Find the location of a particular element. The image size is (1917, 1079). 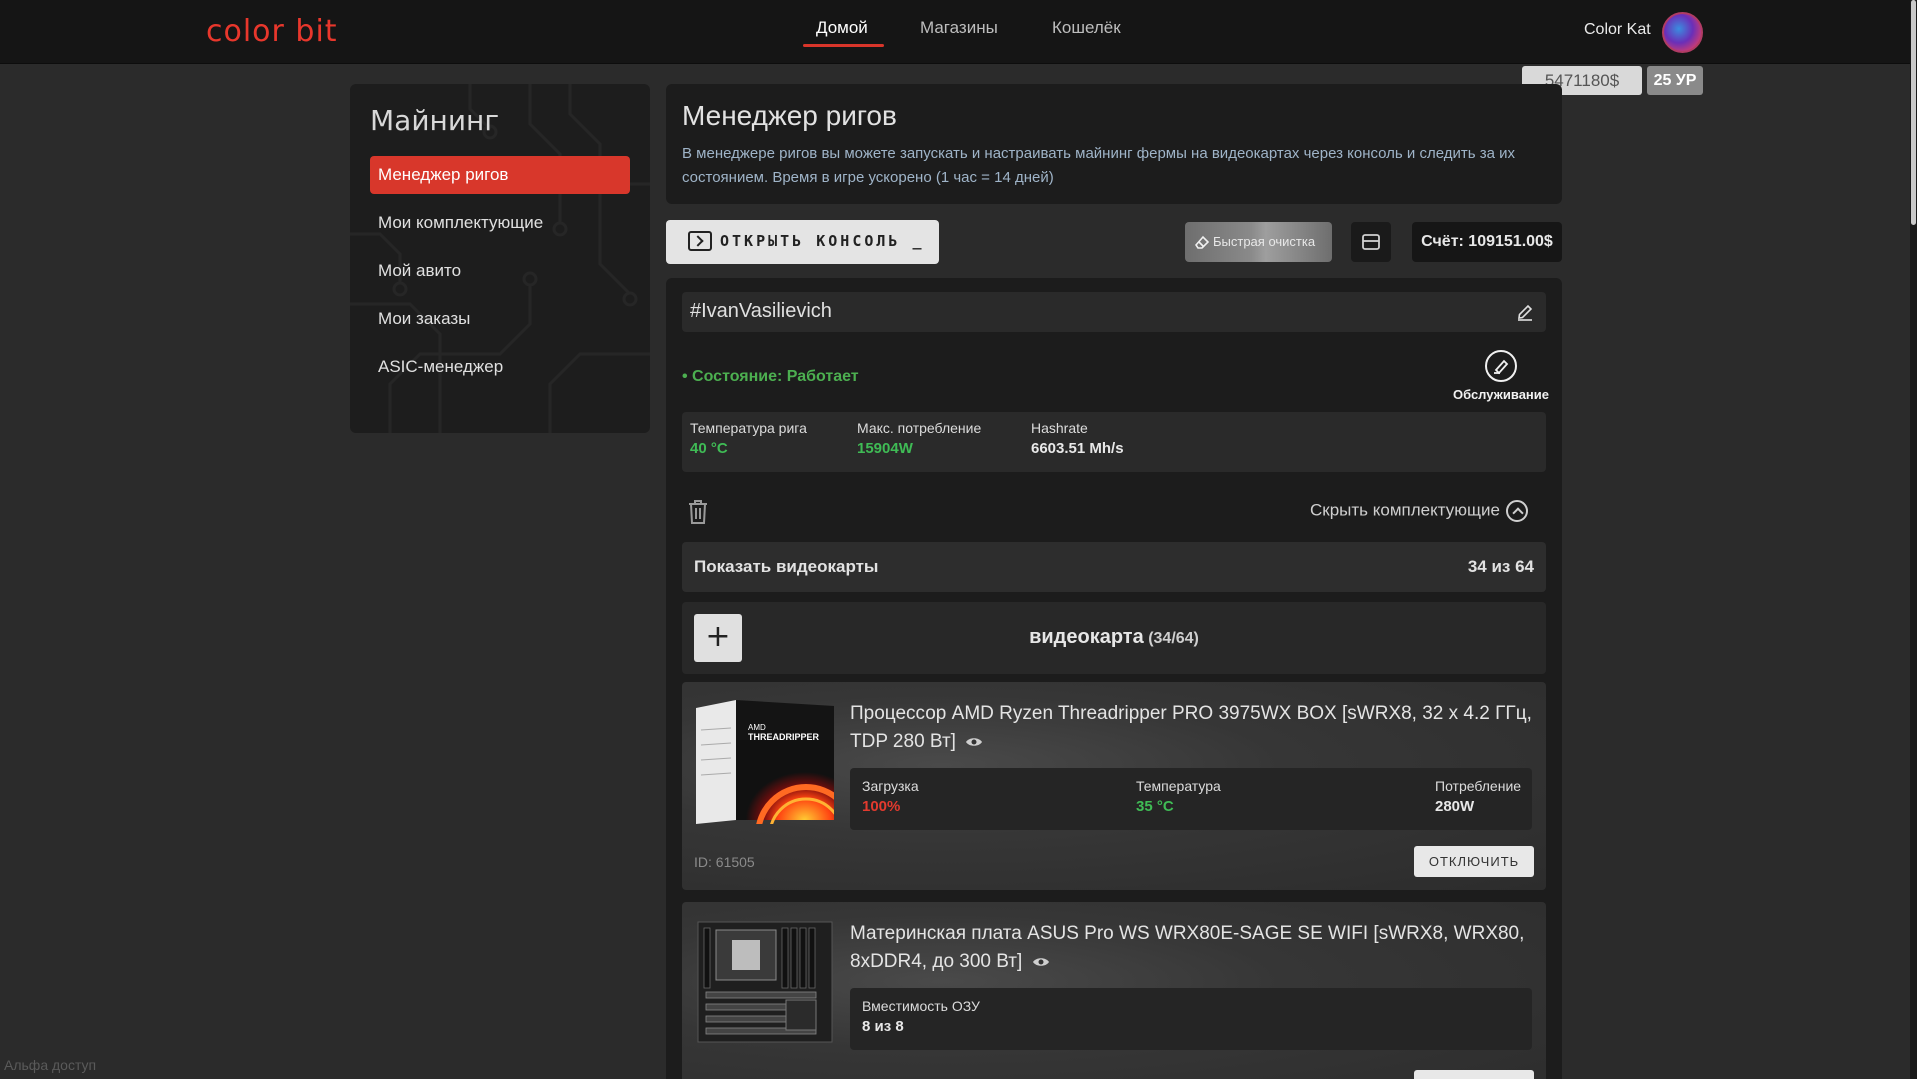

part-stat-label: Потребление is located at coordinates (1478, 786).